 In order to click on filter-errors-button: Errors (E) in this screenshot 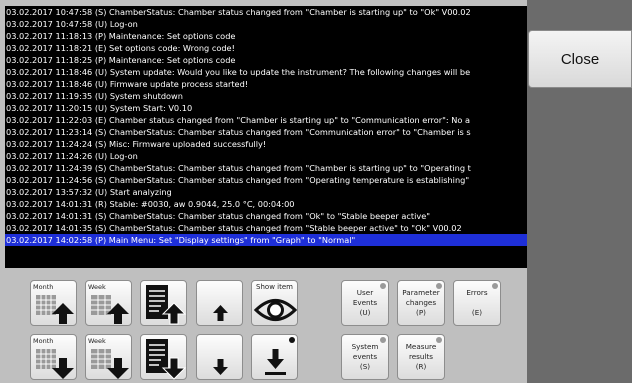, I will do `click(477, 303)`.